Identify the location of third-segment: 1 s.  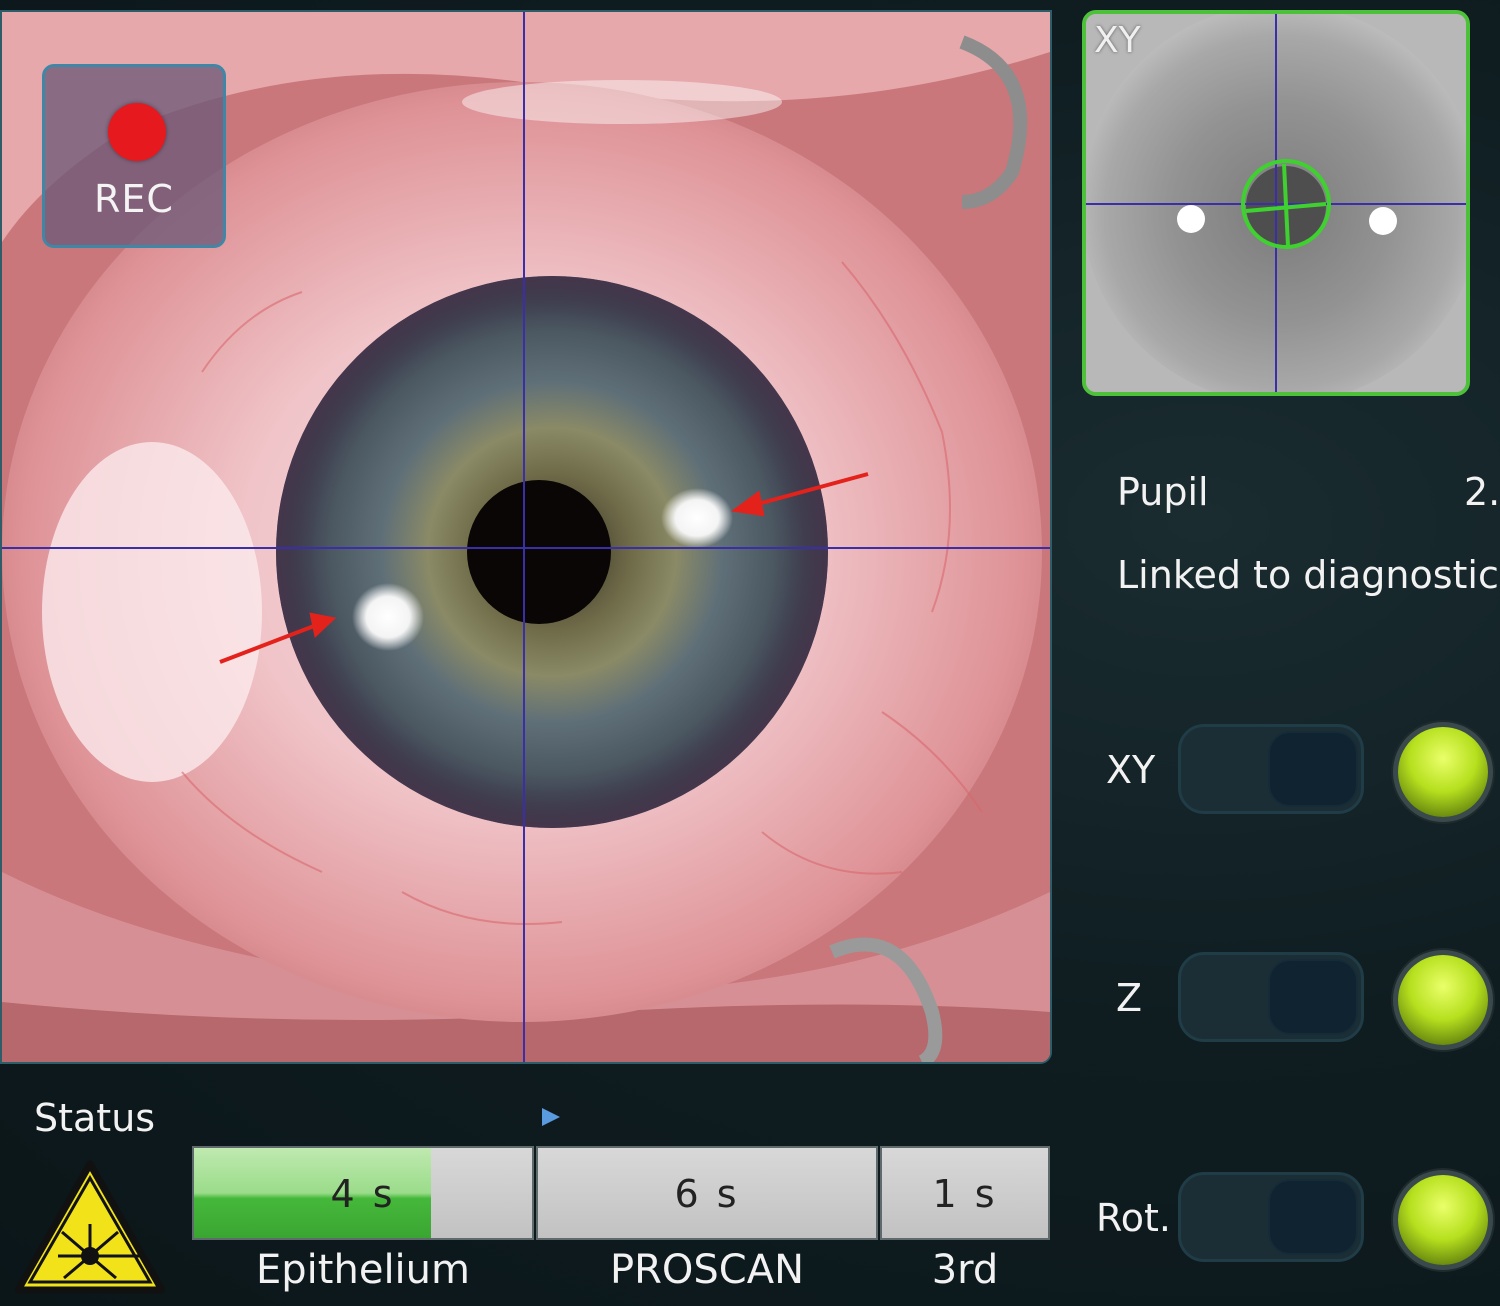
(965, 1193).